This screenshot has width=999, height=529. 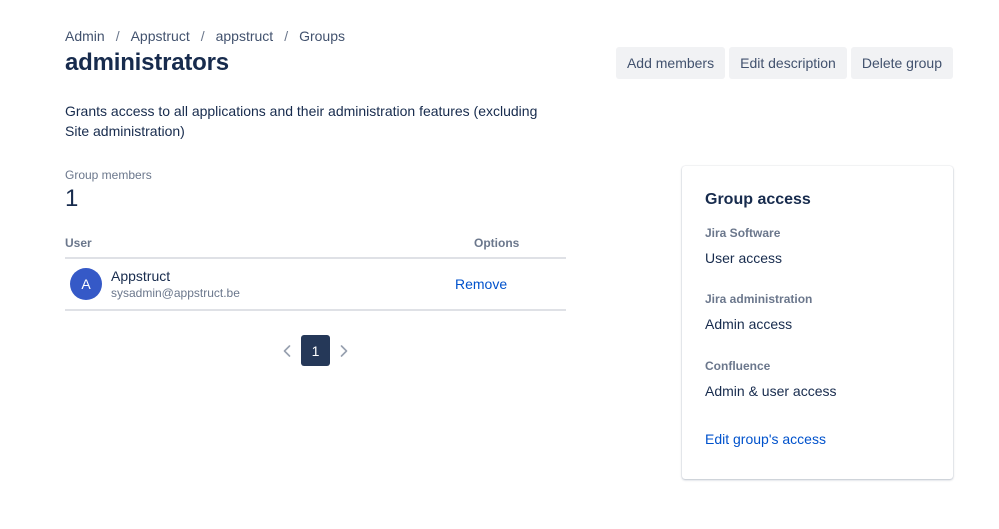 What do you see at coordinates (788, 63) in the screenshot?
I see `edit-description-button: Edit description` at bounding box center [788, 63].